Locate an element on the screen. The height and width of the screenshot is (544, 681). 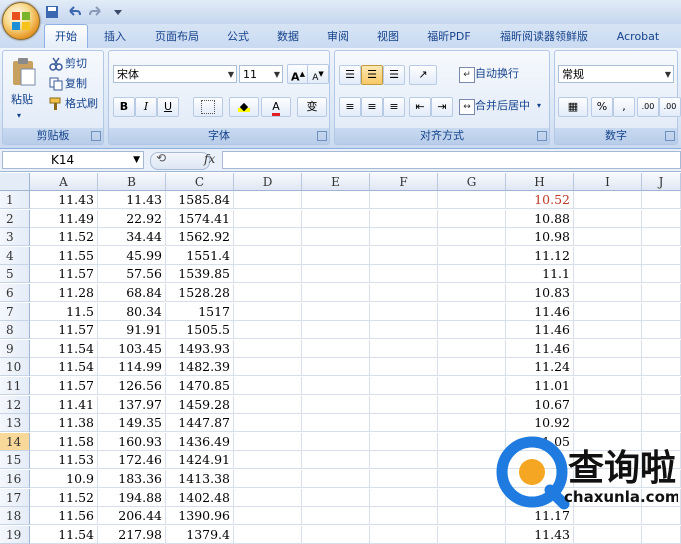
align-bottom-button: ☰ is located at coordinates (394, 75).